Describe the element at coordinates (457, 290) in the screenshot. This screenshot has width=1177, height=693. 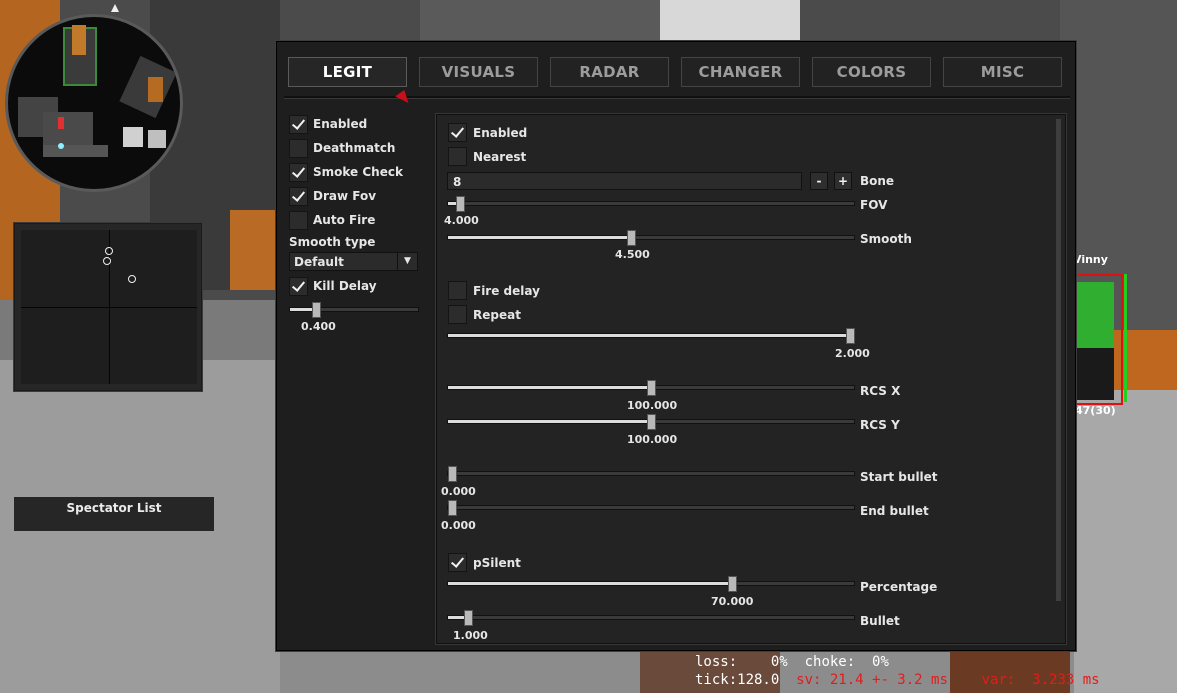
I see `fire-delay-checkbox` at that location.